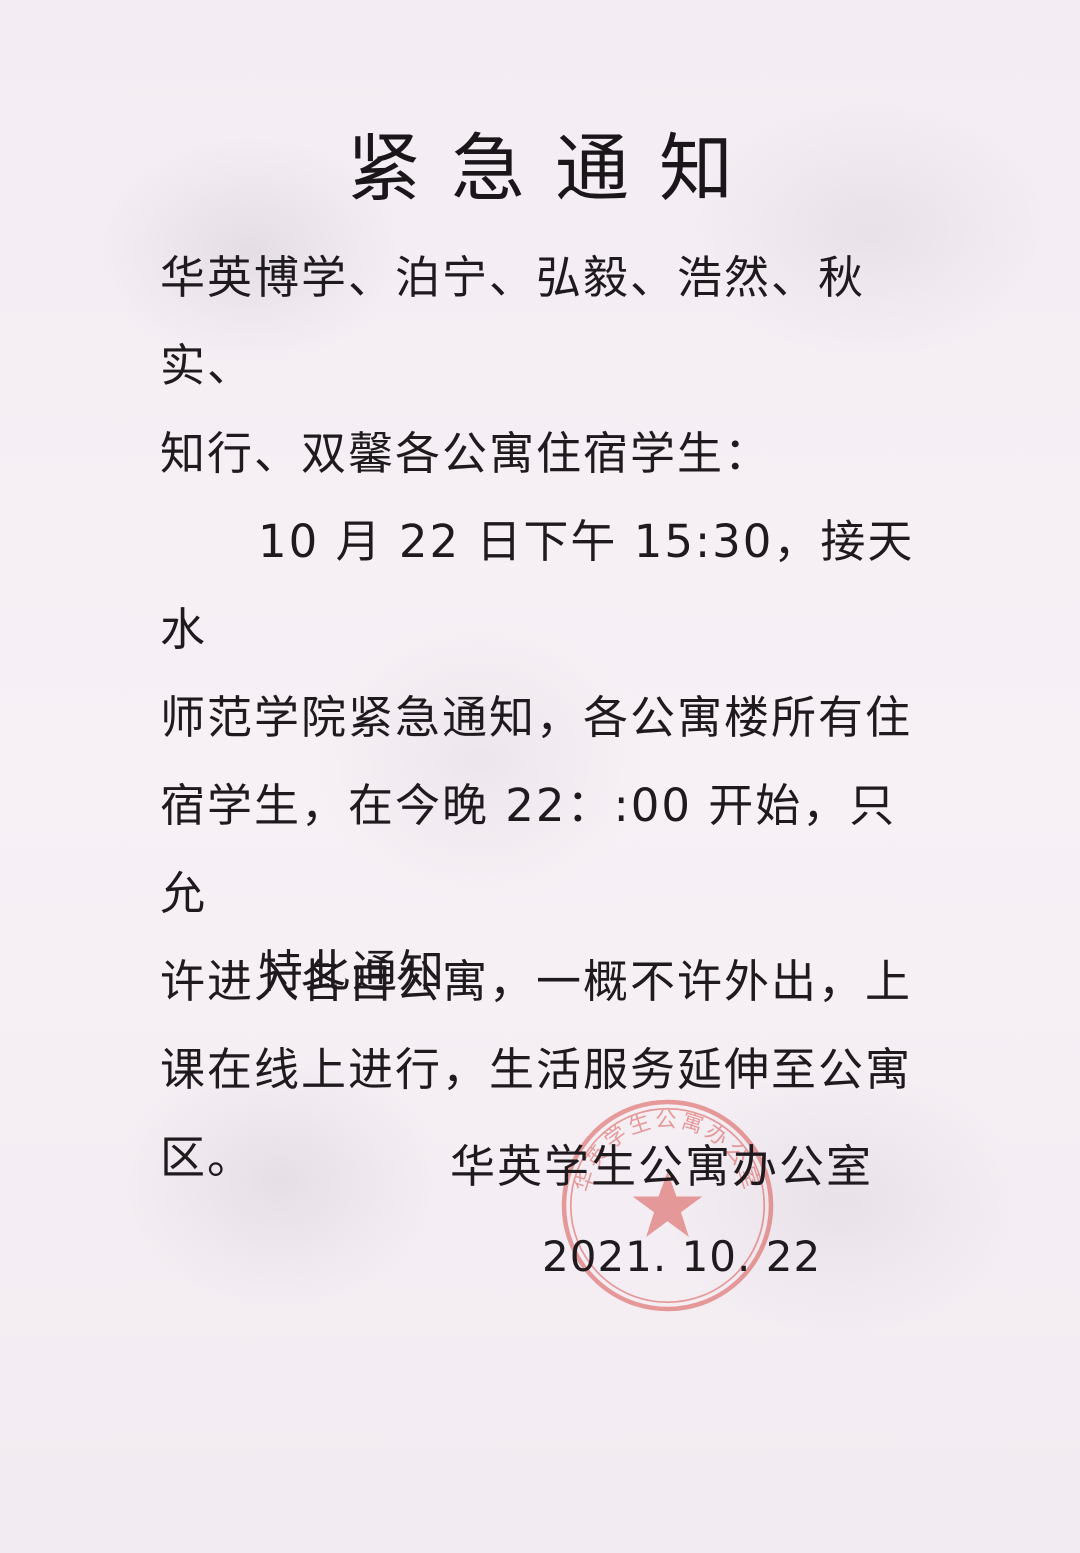 The image size is (1080, 1553). Describe the element at coordinates (466, 453) in the screenshot. I see `recipients-line-2: 知行、双馨各公寓住宿学生：` at that location.